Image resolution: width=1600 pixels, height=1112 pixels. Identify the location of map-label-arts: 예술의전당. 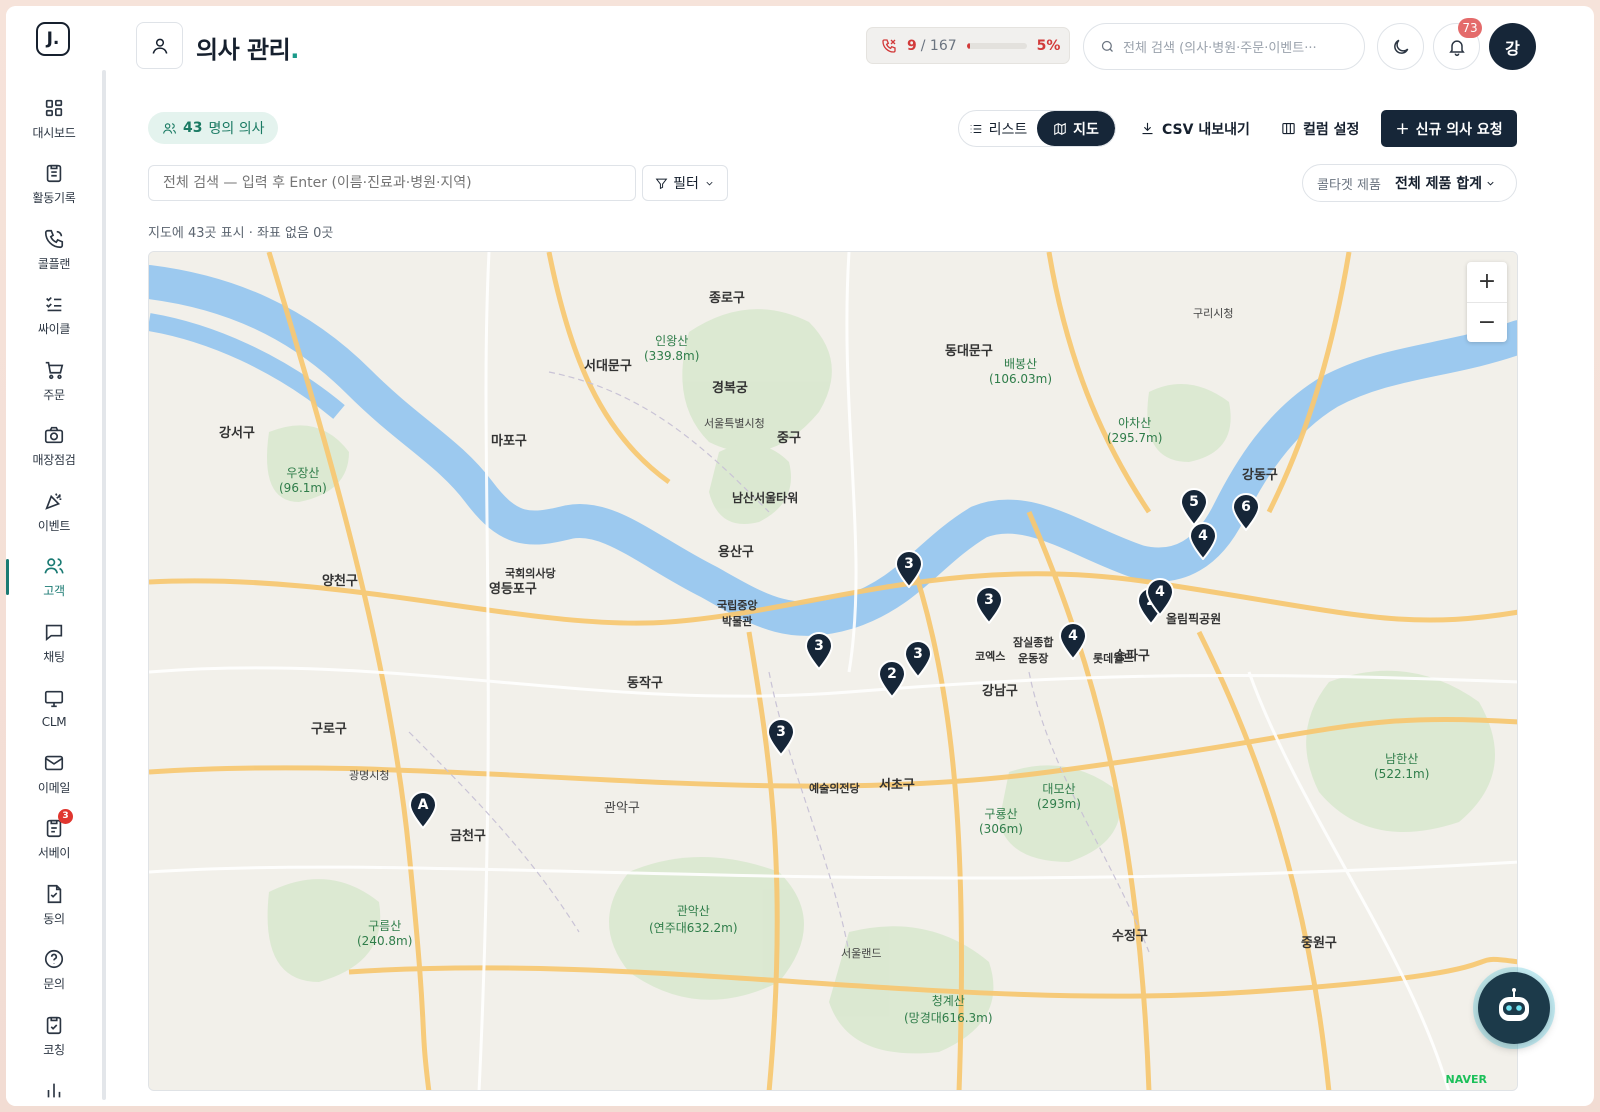
(834, 788).